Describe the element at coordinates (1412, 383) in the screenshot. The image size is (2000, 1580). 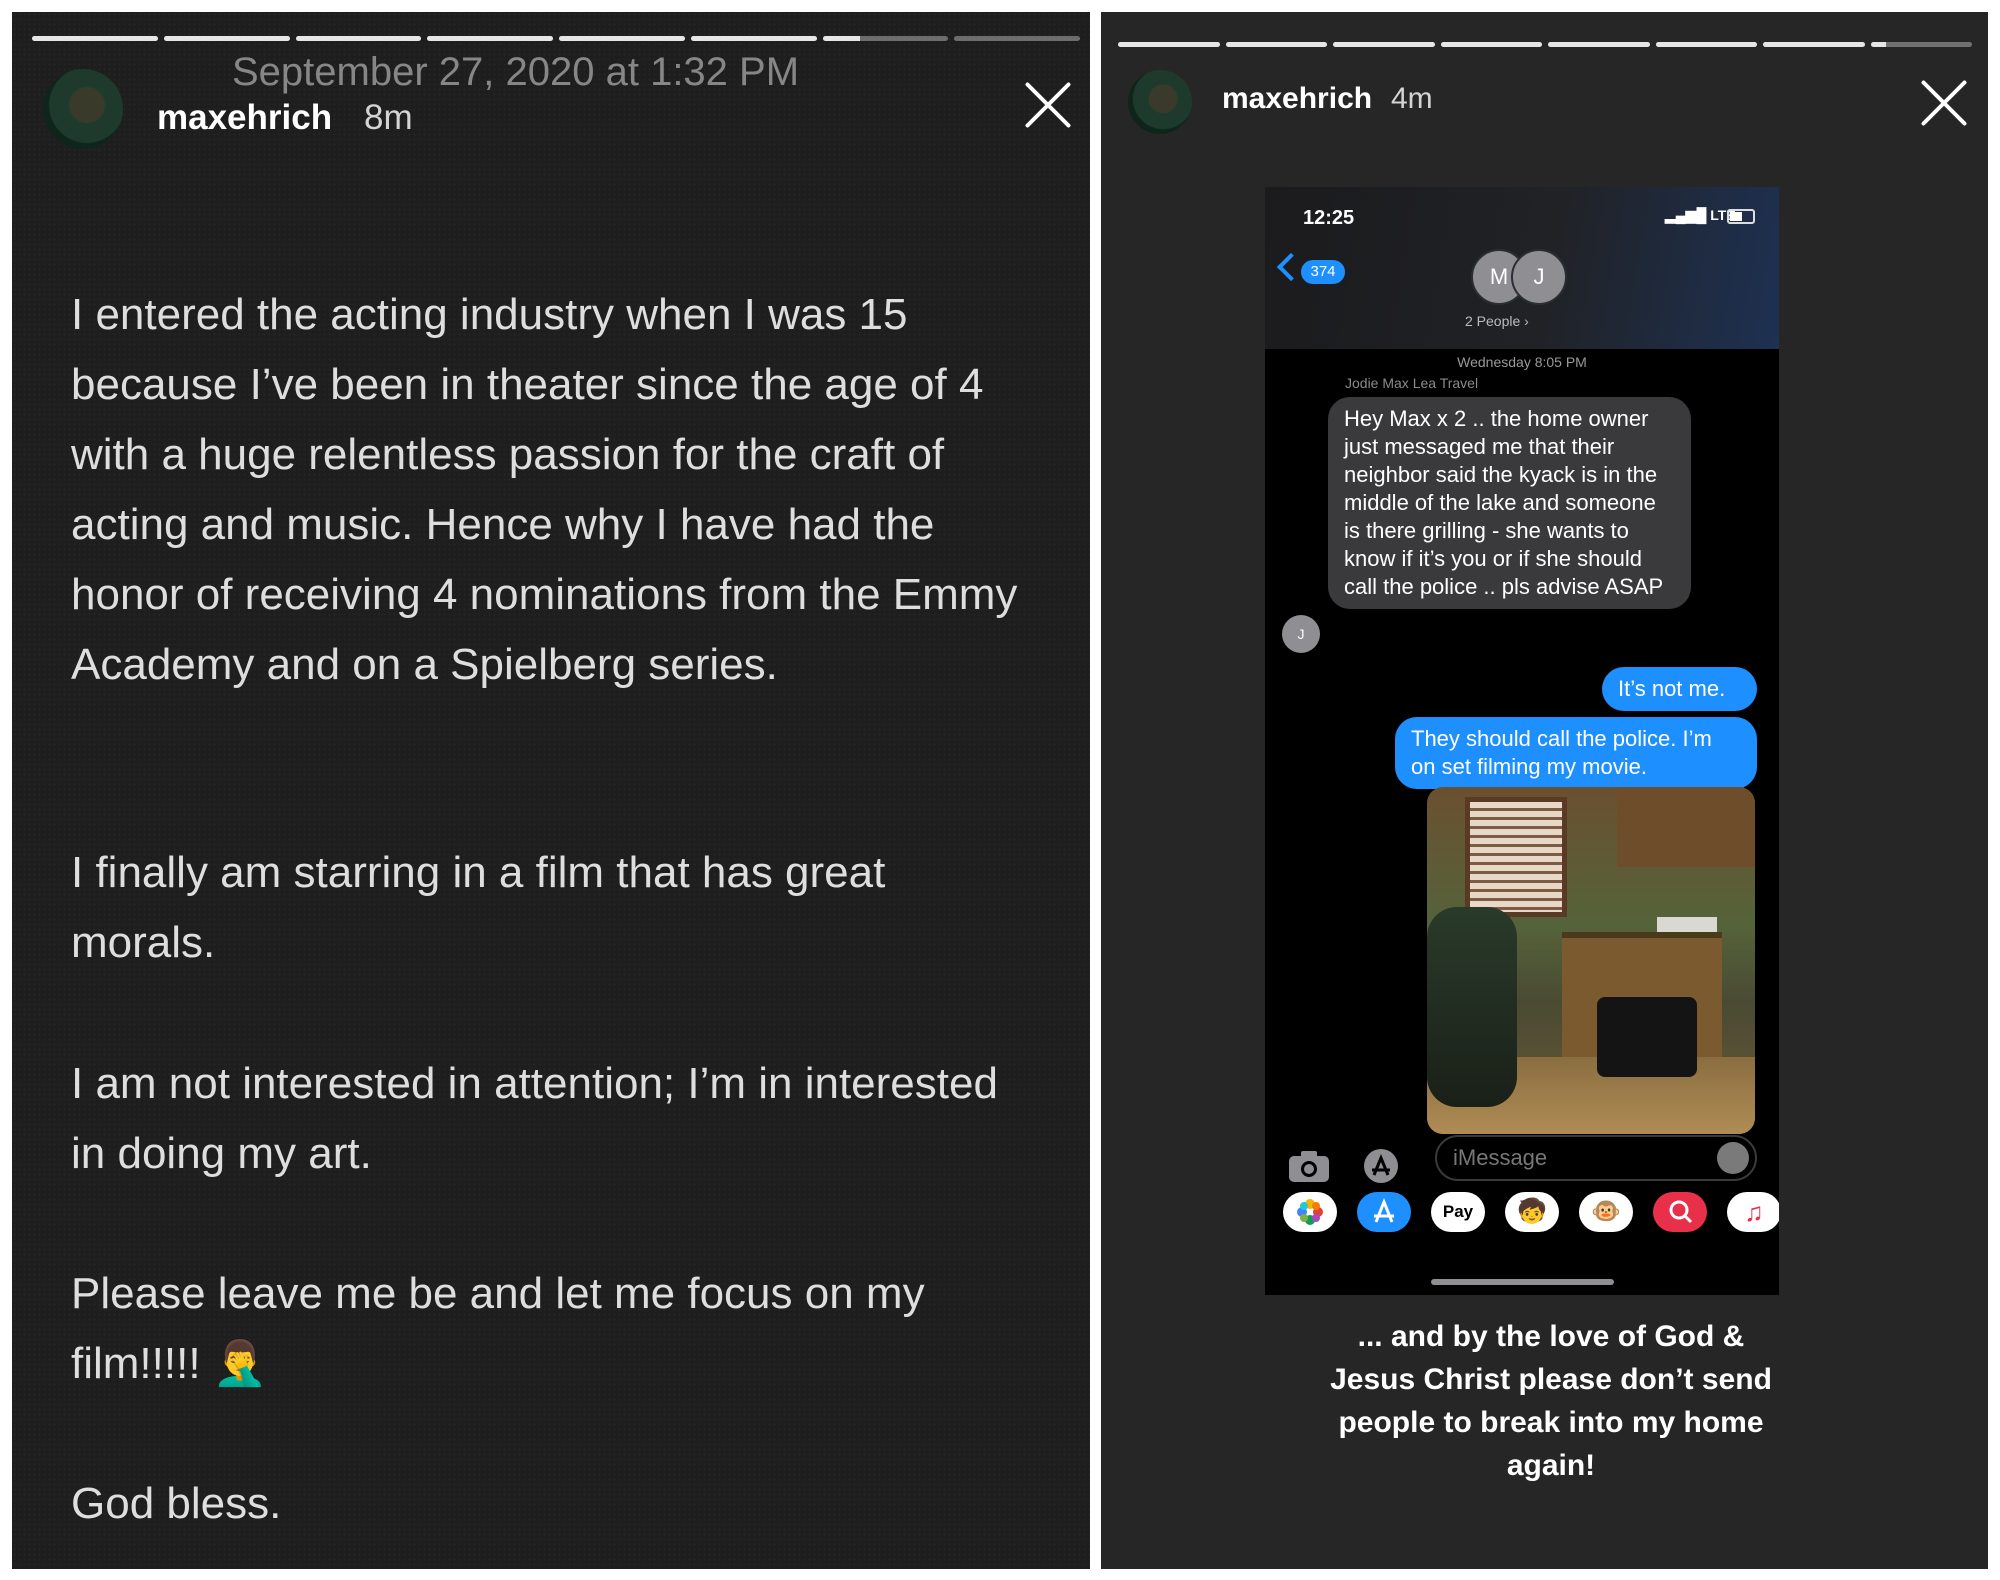
I see `sender-name: Jodie Max Lea Travel` at that location.